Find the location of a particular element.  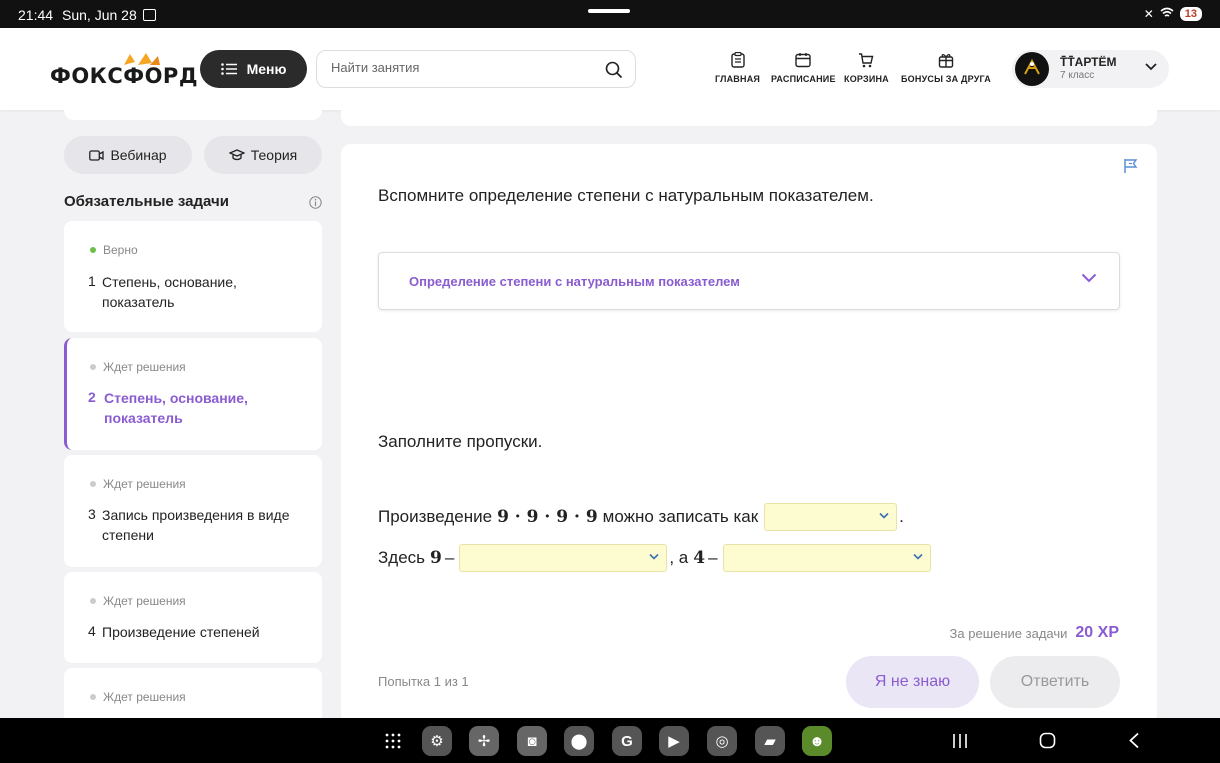

task-name: Запись произведения в виде степени is located at coordinates (196, 525).